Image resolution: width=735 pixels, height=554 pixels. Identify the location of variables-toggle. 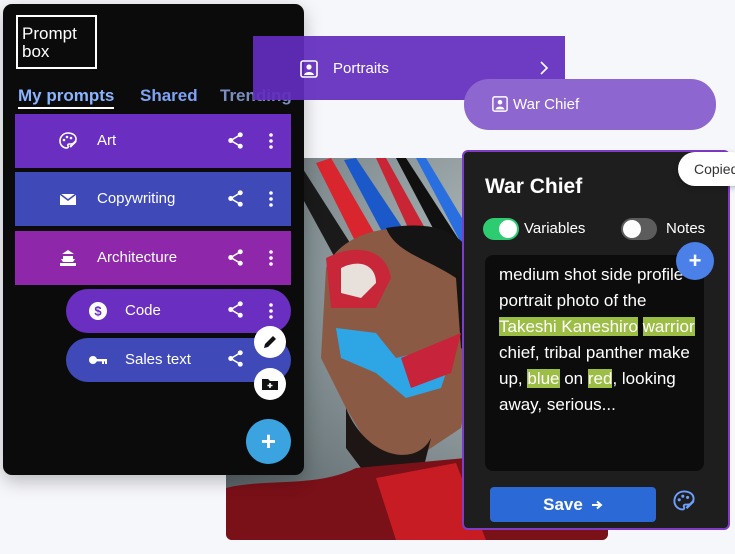
(501, 229).